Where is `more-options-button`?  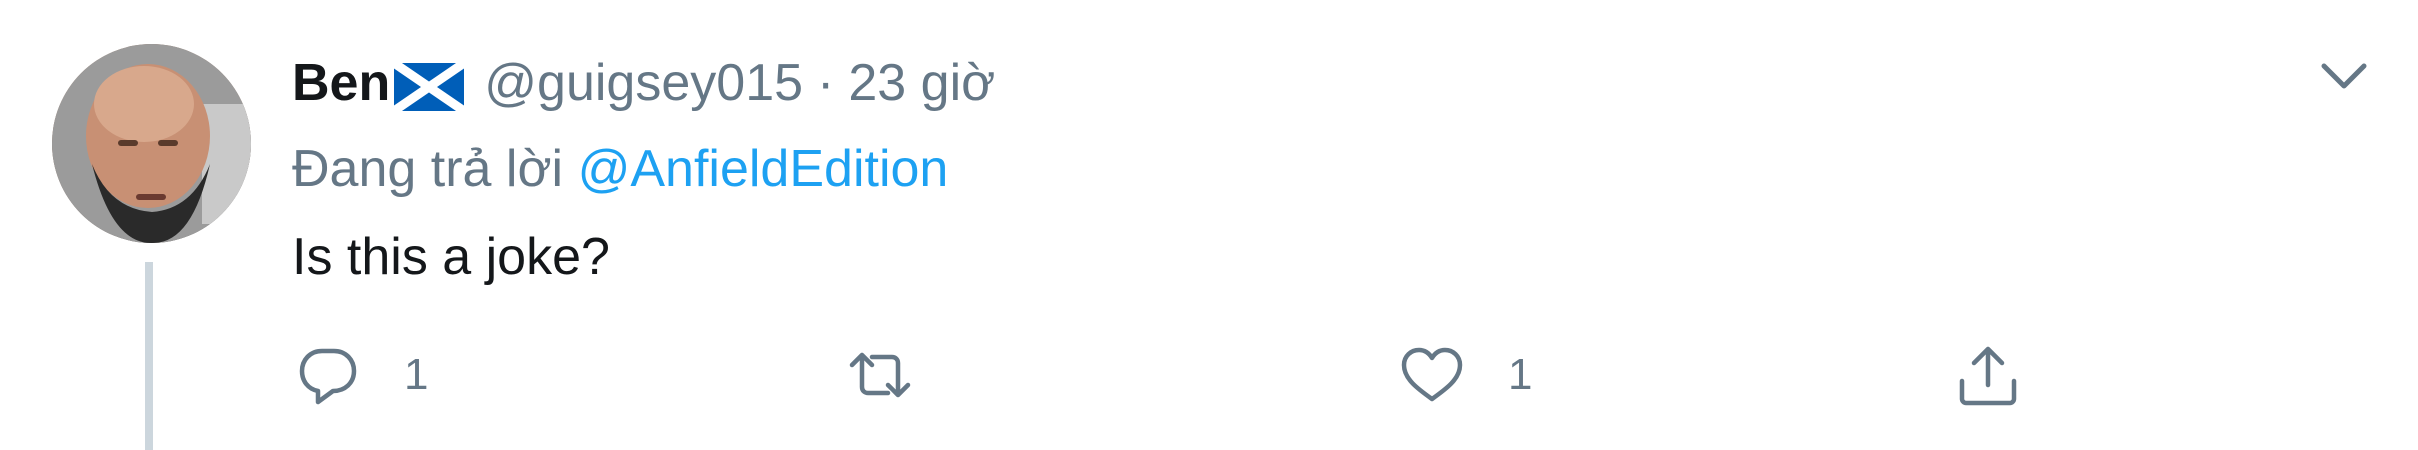 more-options-button is located at coordinates (2344, 76).